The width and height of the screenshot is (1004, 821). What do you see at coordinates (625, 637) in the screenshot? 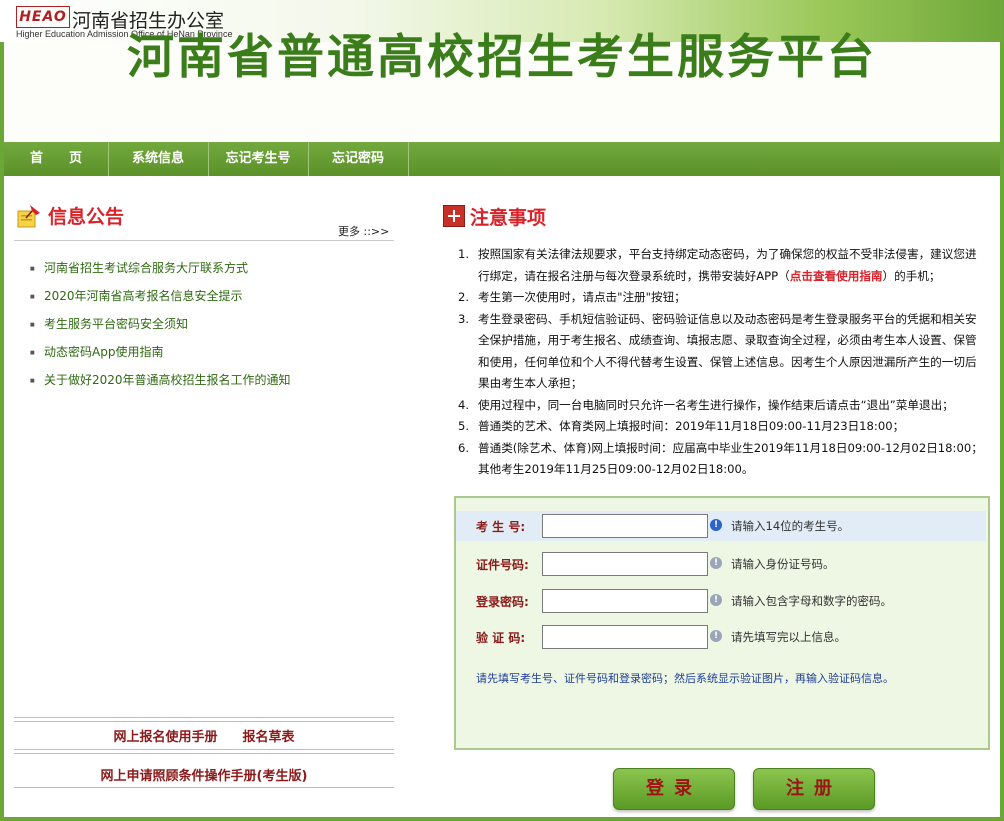
I see `captcha-input` at bounding box center [625, 637].